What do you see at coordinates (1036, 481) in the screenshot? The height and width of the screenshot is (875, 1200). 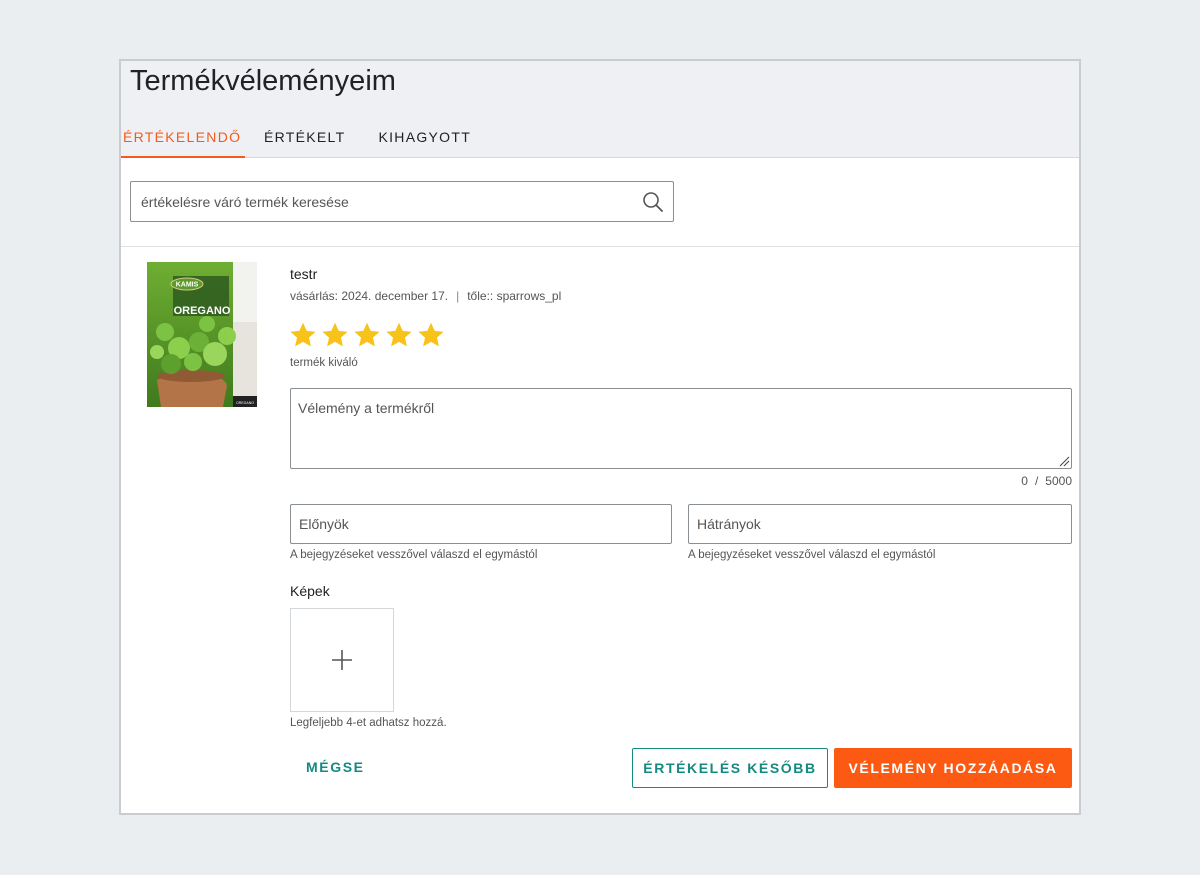 I see `char-count-slash: /` at bounding box center [1036, 481].